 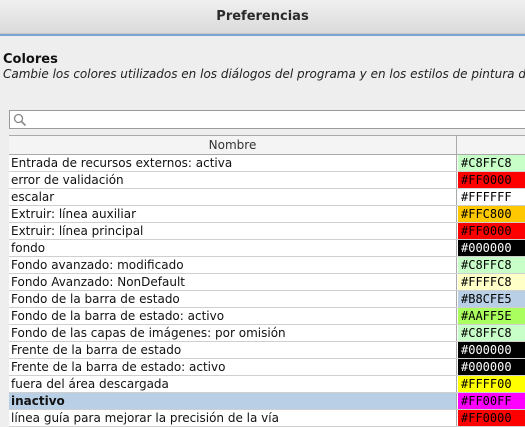 I want to click on color-value-cell: #FFFFC8, so click(x=491, y=282).